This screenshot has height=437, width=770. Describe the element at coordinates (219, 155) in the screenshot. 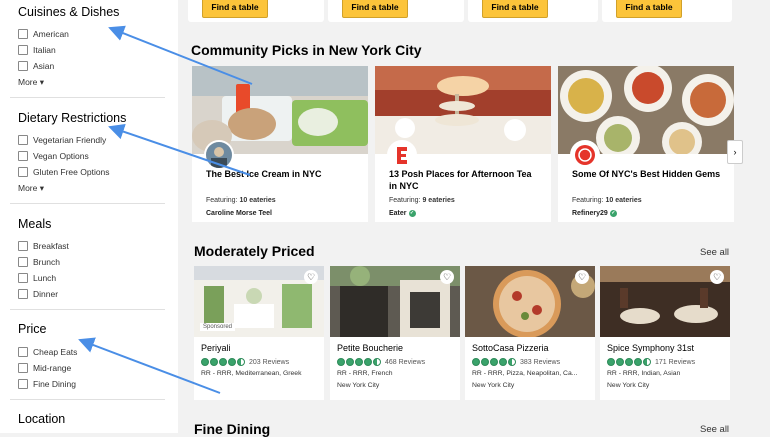

I see `author-avatar` at that location.